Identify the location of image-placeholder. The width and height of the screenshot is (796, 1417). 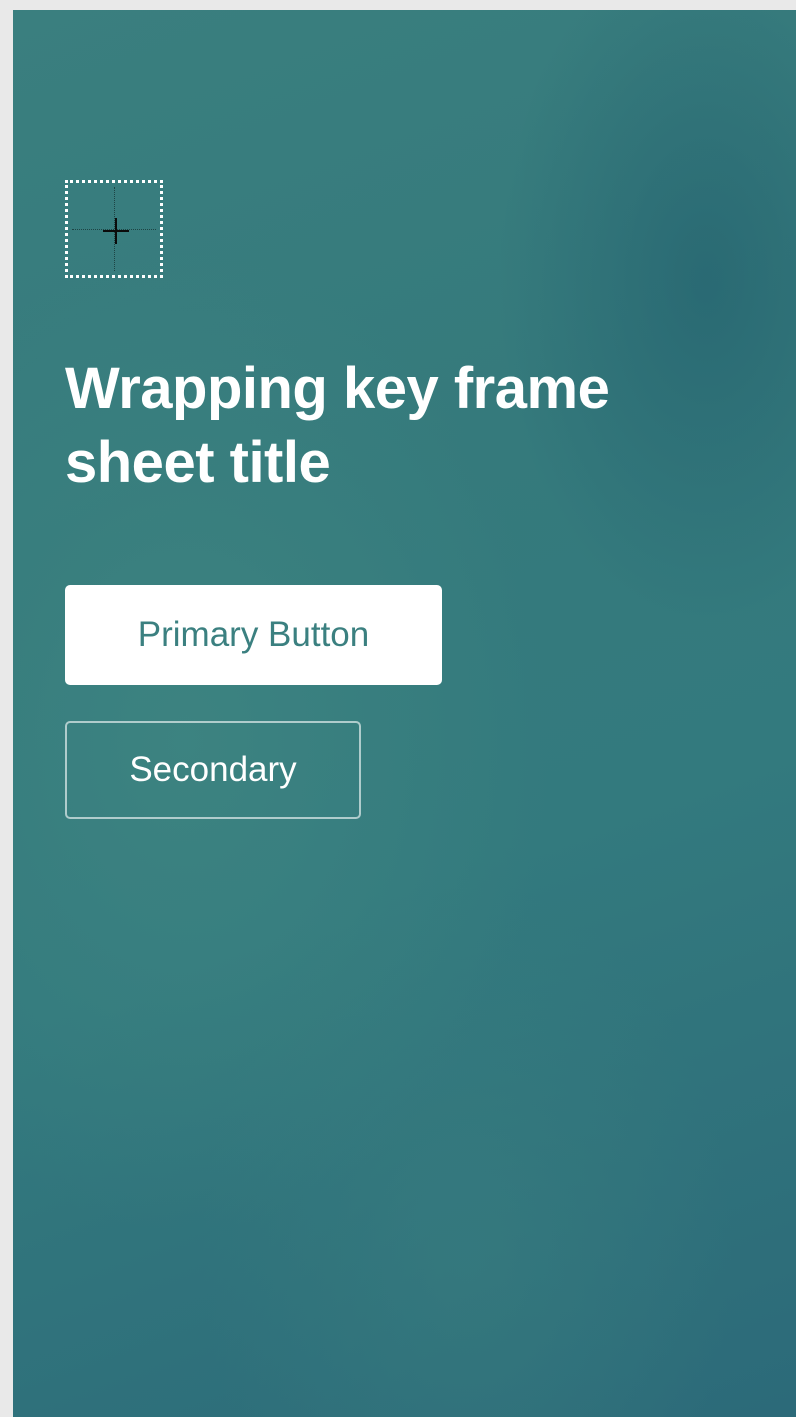
(114, 229).